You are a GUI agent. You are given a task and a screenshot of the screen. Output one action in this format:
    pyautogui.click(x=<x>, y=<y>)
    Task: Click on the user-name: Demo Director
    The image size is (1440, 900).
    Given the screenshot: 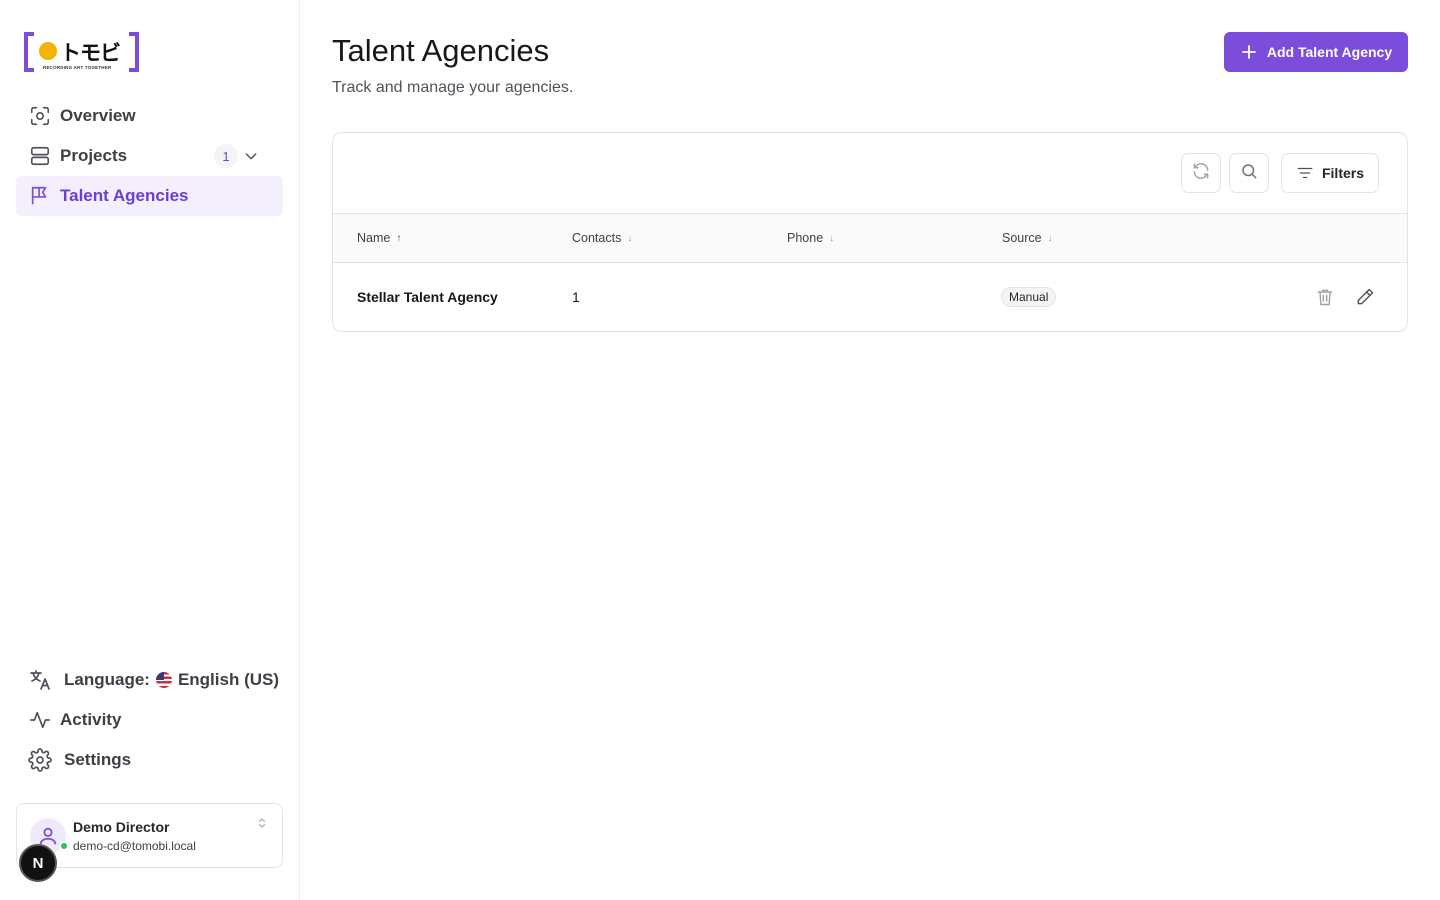 What is the action you would take?
    pyautogui.click(x=121, y=827)
    